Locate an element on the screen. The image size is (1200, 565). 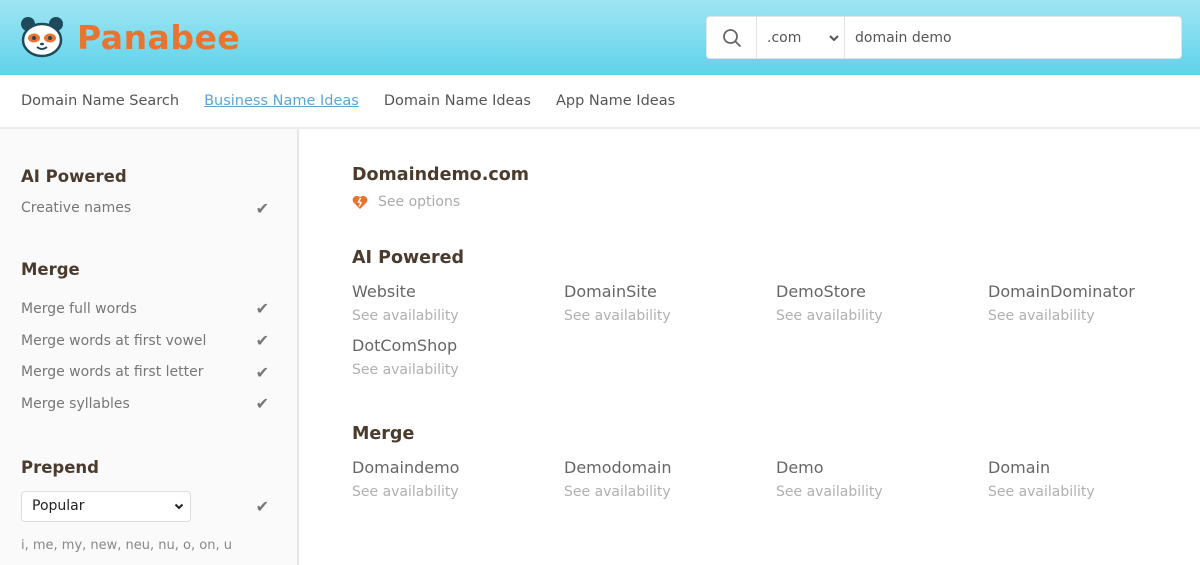
option-merge-syllables: Merge syllables ✔ is located at coordinates (159, 404).